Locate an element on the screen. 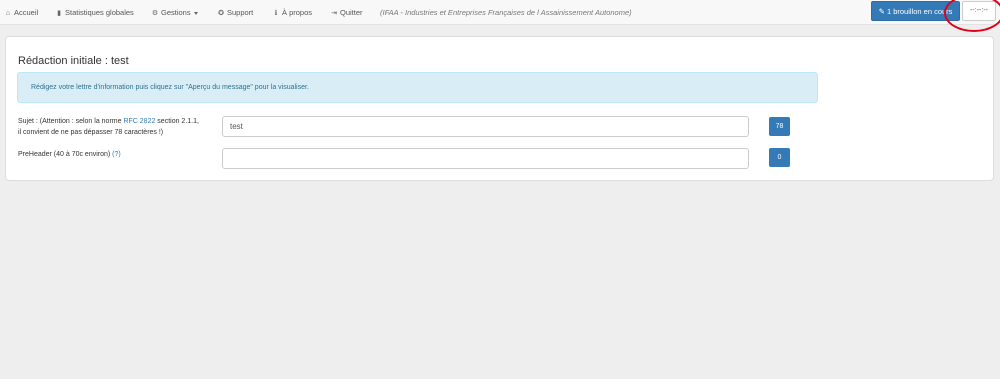  lifebuoy-icon: ✪ is located at coordinates (221, 13).